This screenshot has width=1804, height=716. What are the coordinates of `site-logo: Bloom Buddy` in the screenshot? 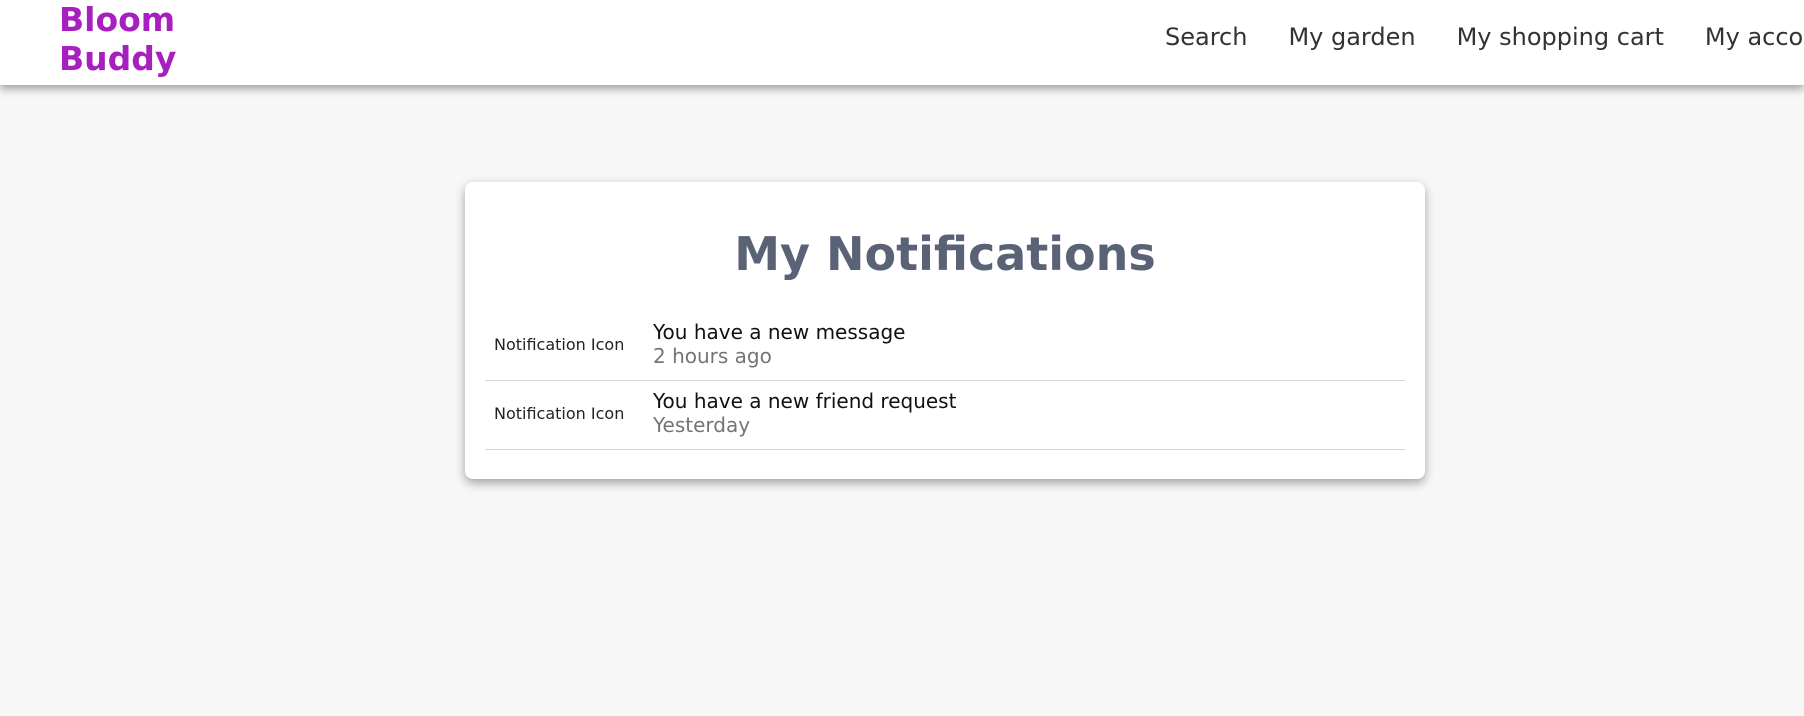 It's located at (117, 39).